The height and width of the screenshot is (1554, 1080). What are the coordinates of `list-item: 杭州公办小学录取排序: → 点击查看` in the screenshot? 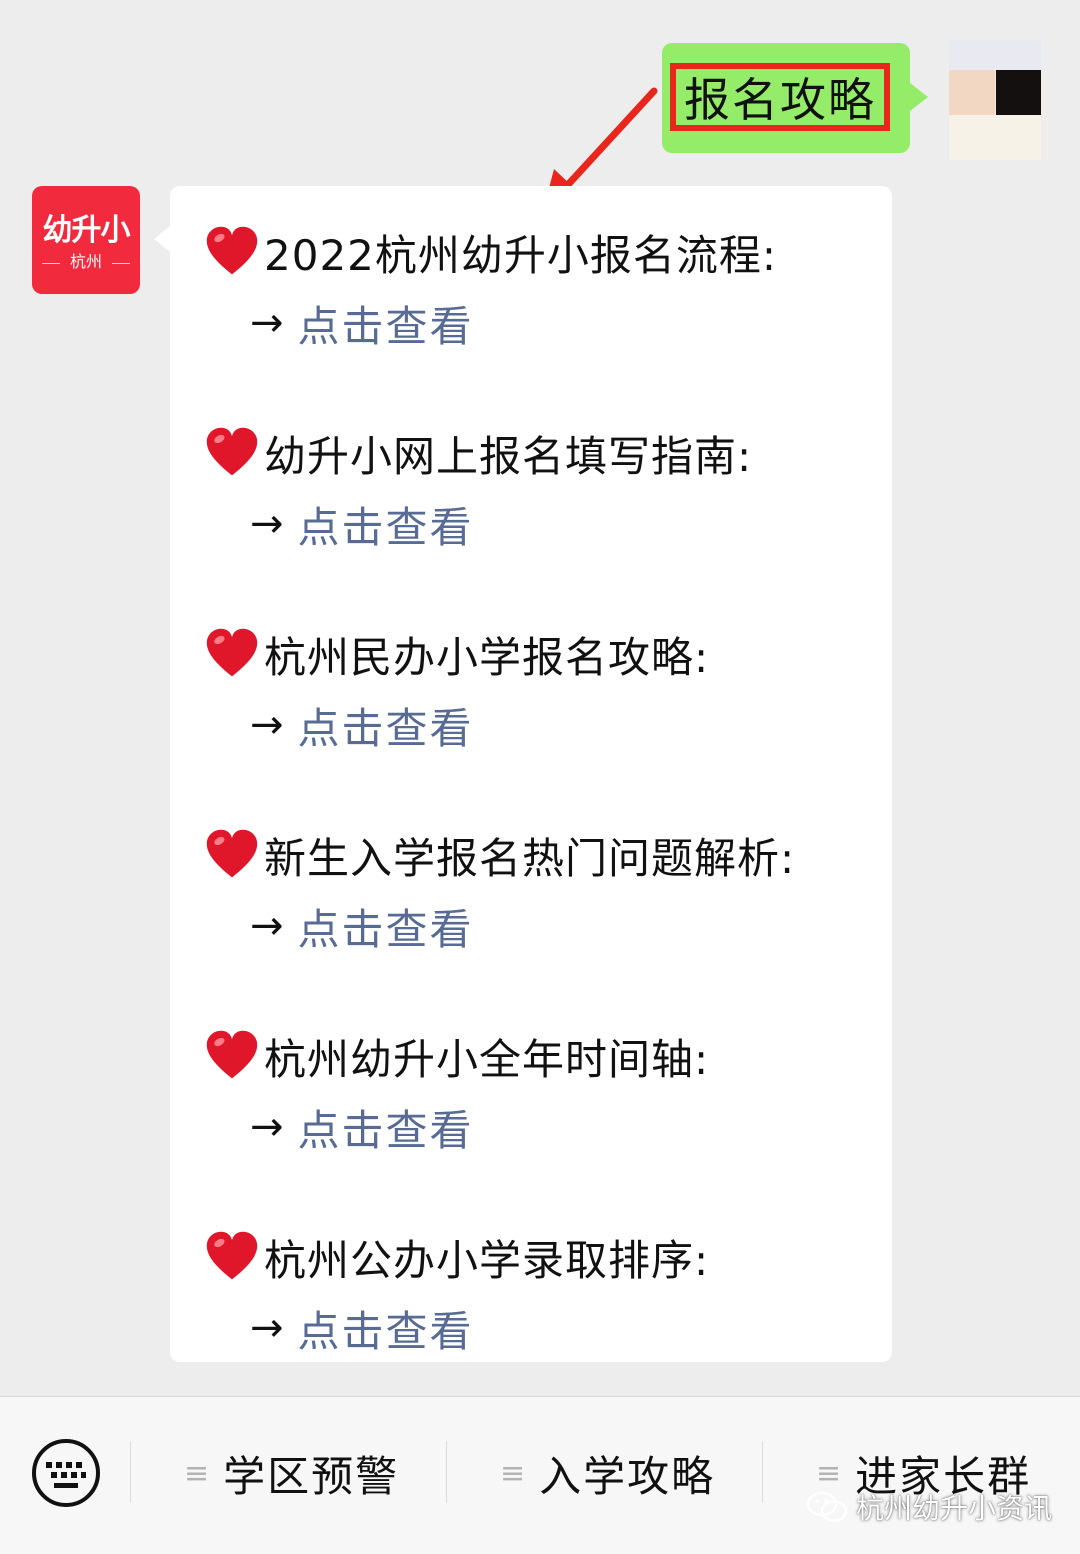 It's located at (544, 1281).